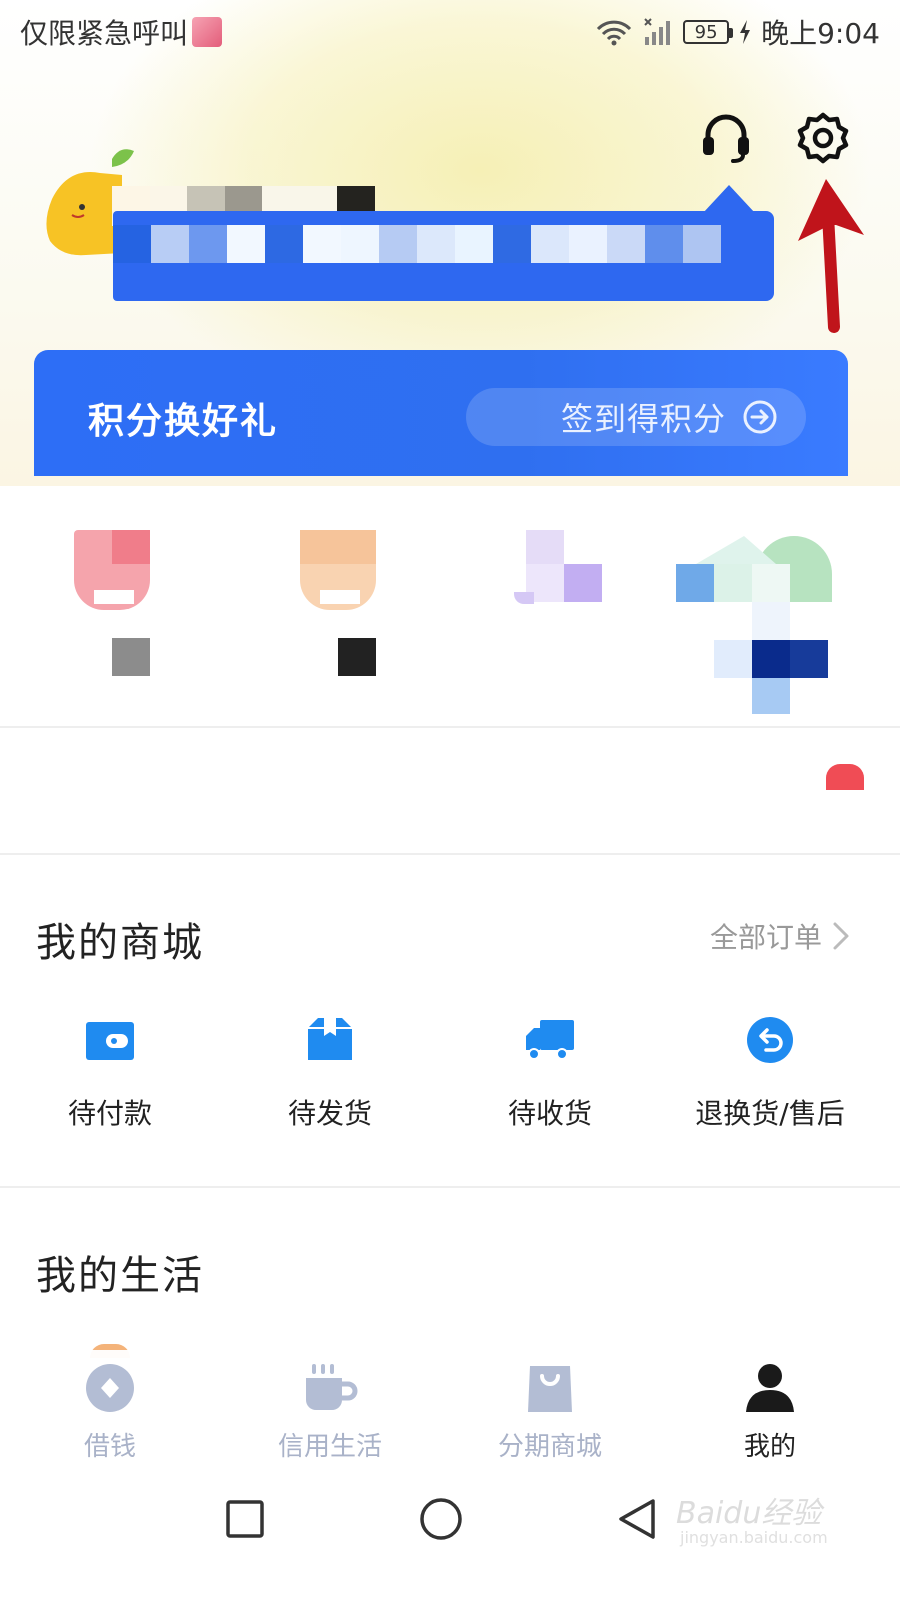 This screenshot has width=900, height=1600. What do you see at coordinates (550, 1074) in the screenshot?
I see `order-pending-receipt: 待收货` at bounding box center [550, 1074].